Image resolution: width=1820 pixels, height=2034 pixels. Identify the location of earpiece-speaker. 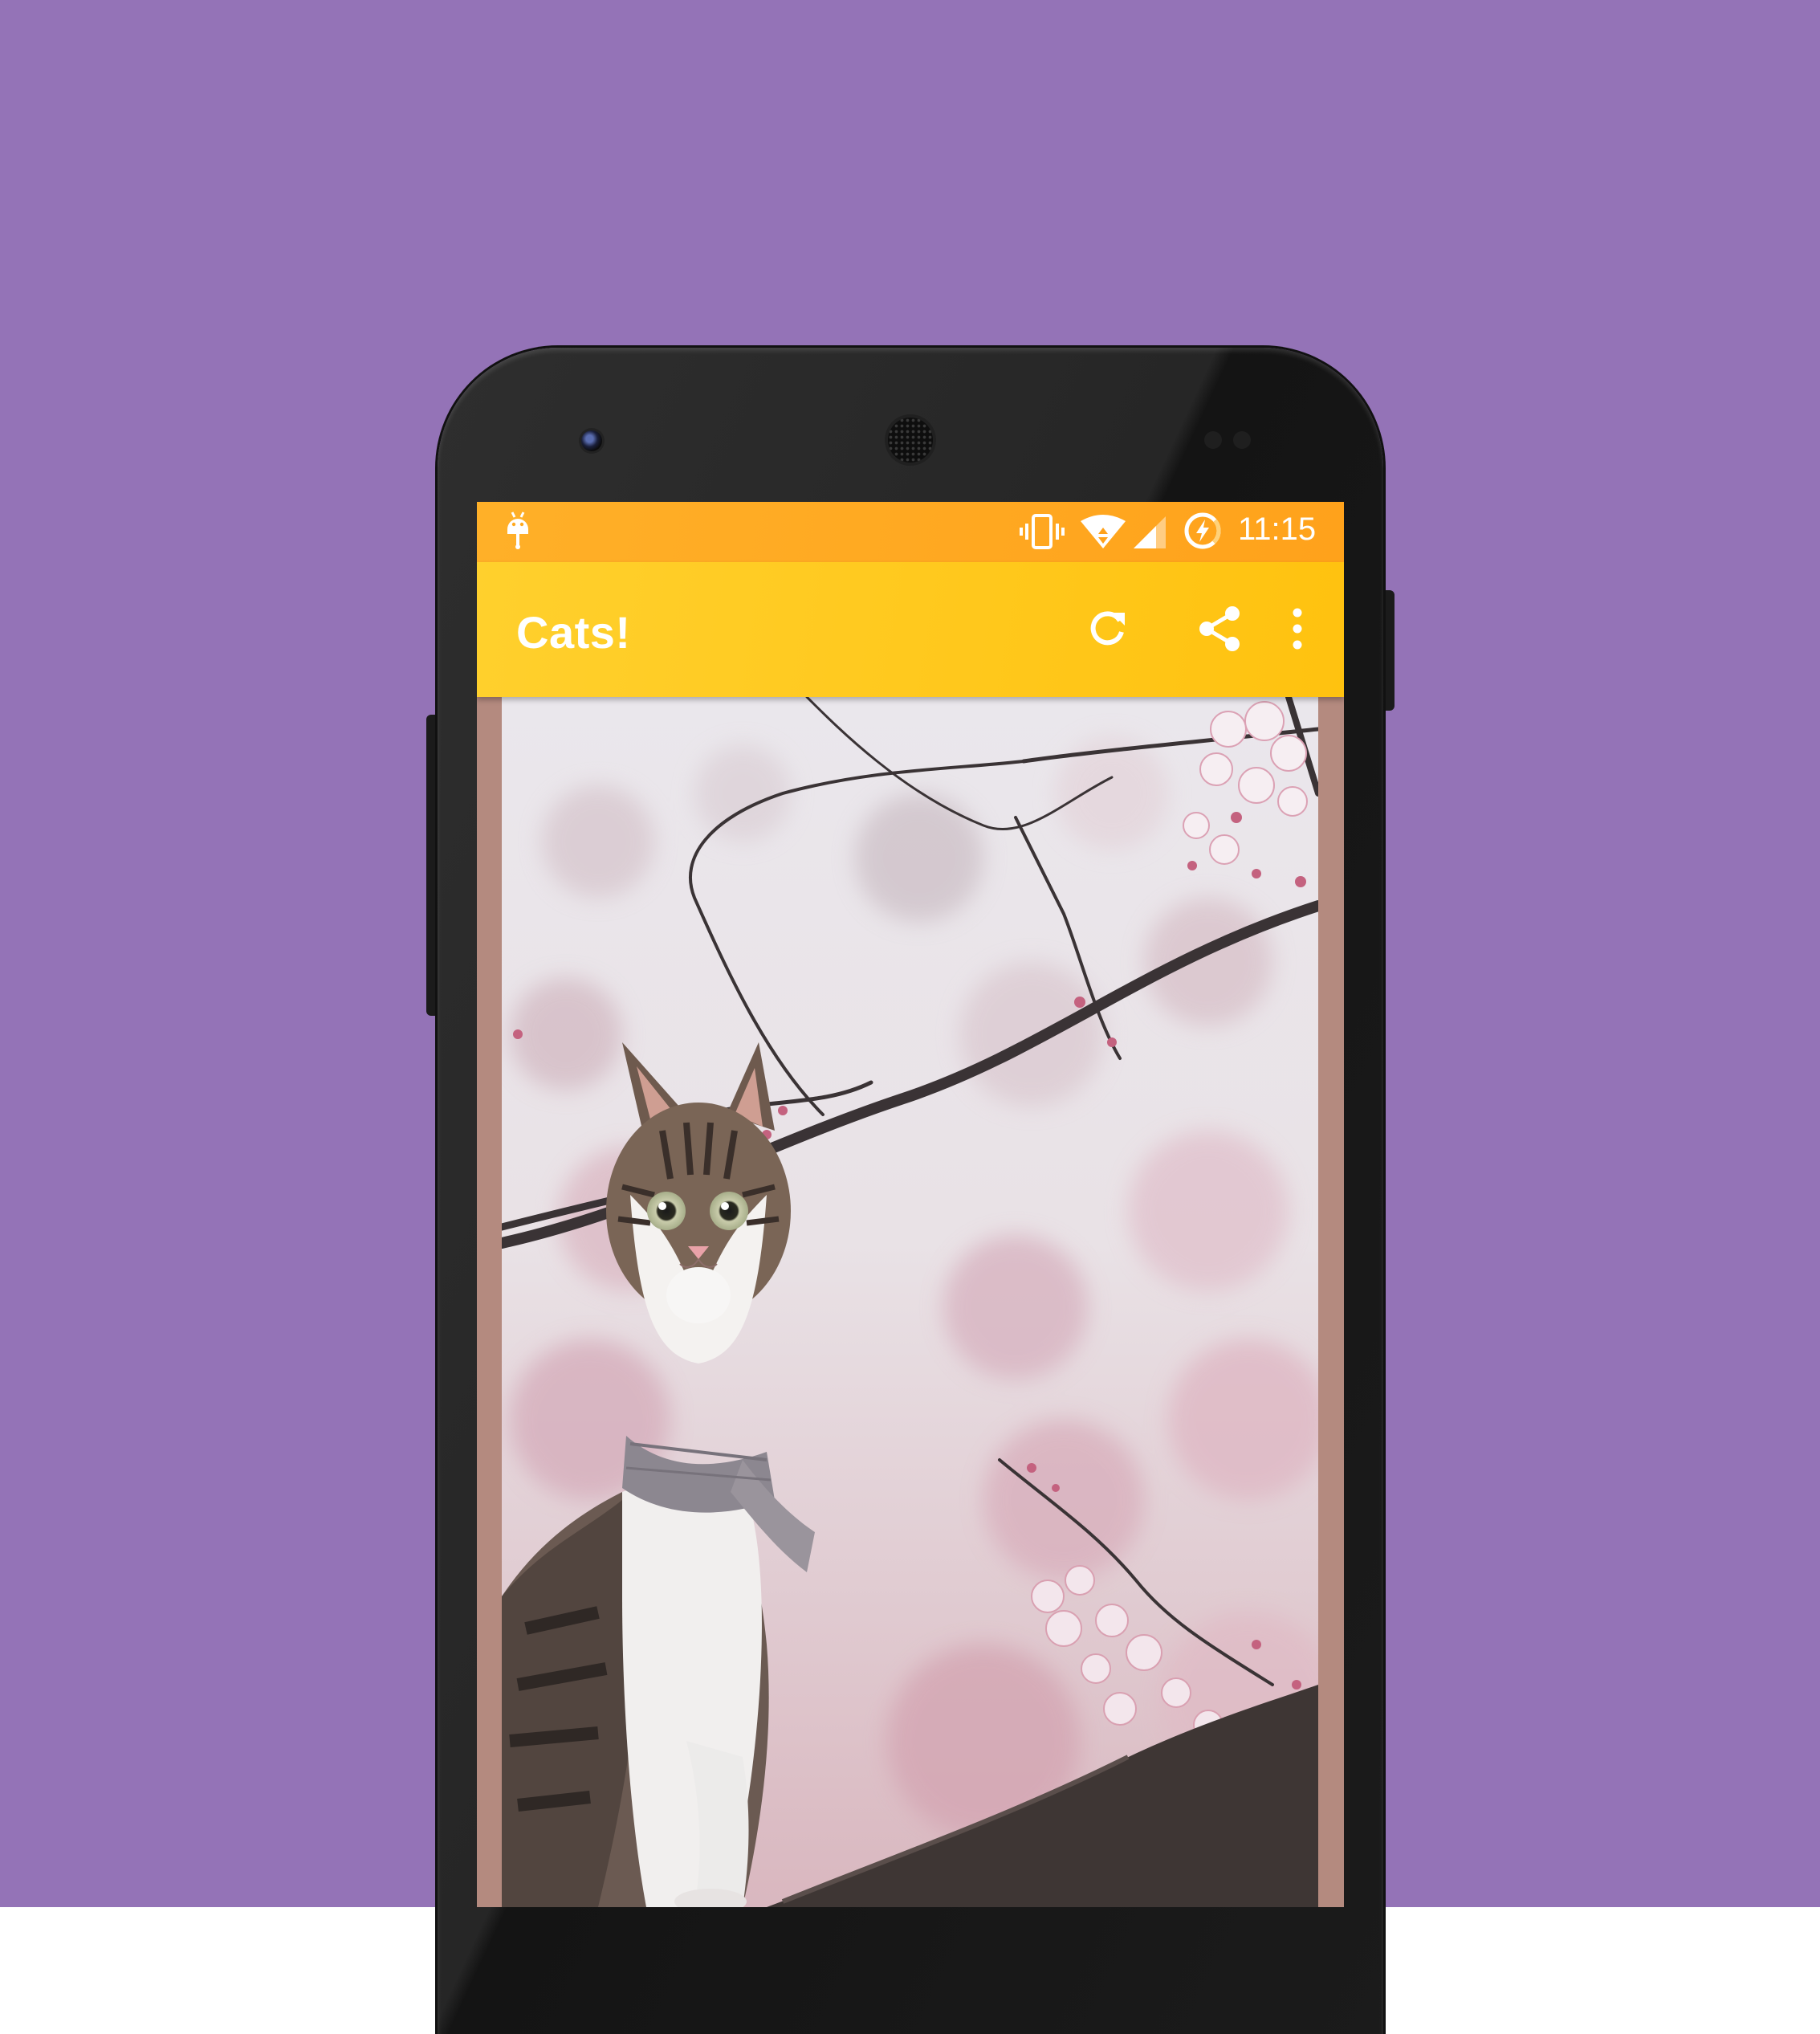
(911, 440).